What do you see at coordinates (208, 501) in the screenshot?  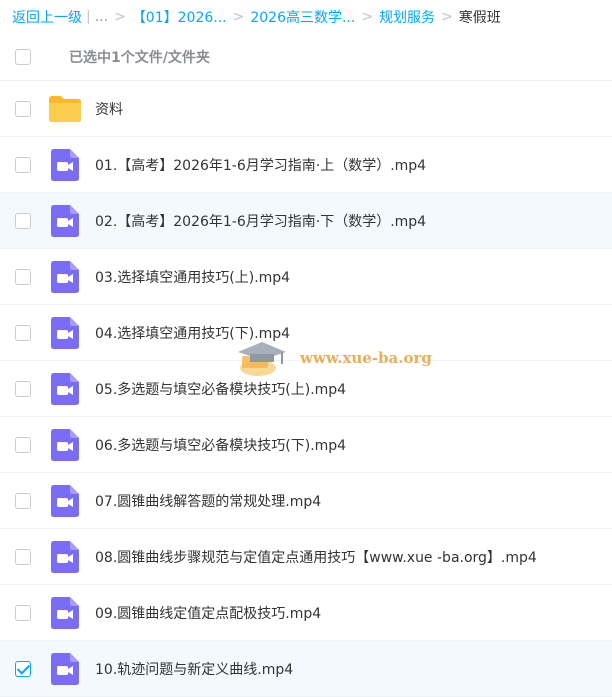 I see `file-name: 07.圆锥曲线解答题的常规处理.mp4` at bounding box center [208, 501].